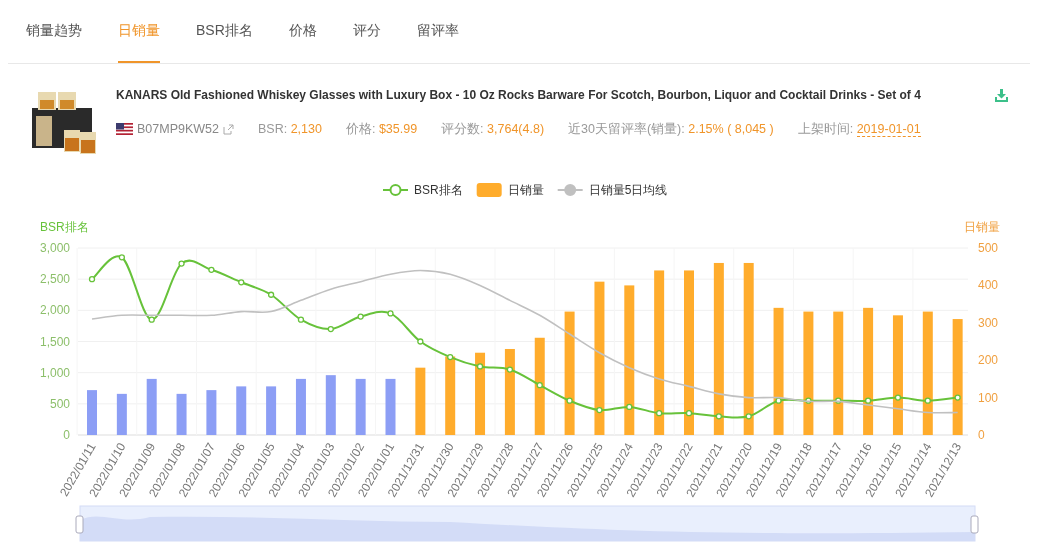 This screenshot has height=560, width=1038. I want to click on product-title: KANARS Old Fashioned Whiskey Glasses with Luxury Box - 10 Oz Rocks Barware For Scotch, Bourbon, Liquor and Cocktail Drinks - Set of 4, so click(518, 95).